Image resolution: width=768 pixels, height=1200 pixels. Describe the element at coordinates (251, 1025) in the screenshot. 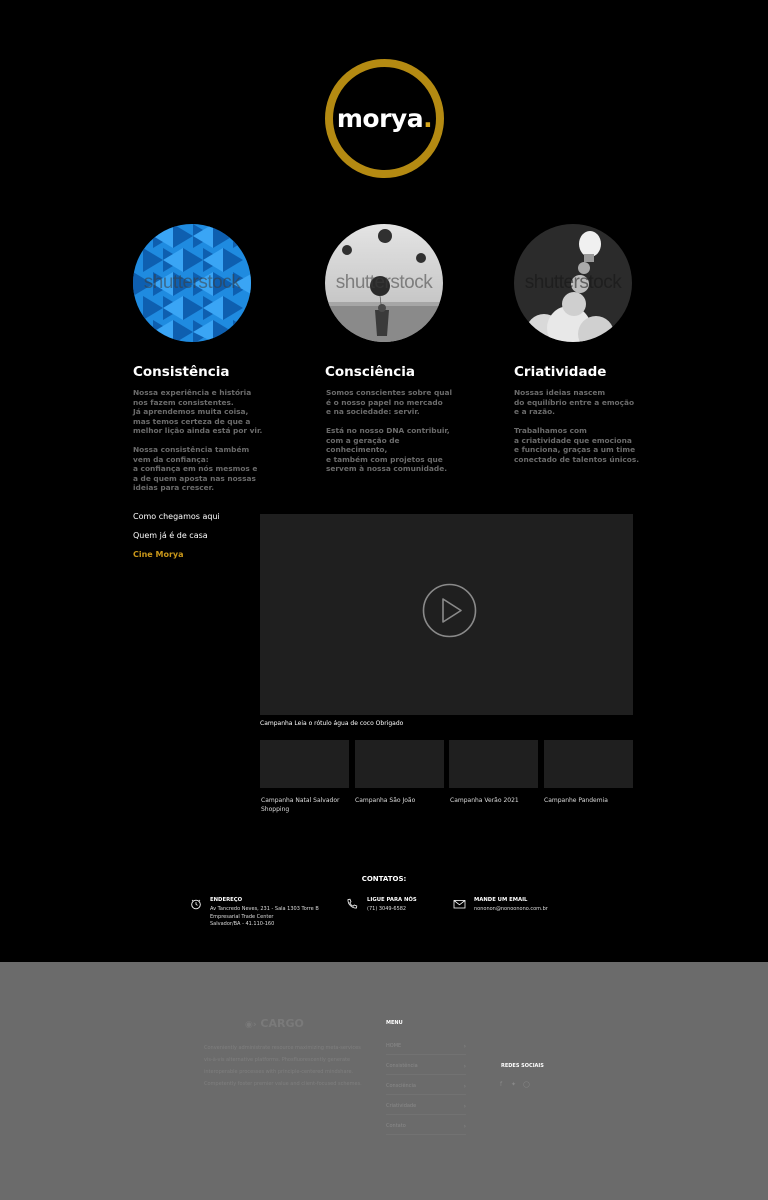

I see `cargo-logo-icon: ◉›` at that location.